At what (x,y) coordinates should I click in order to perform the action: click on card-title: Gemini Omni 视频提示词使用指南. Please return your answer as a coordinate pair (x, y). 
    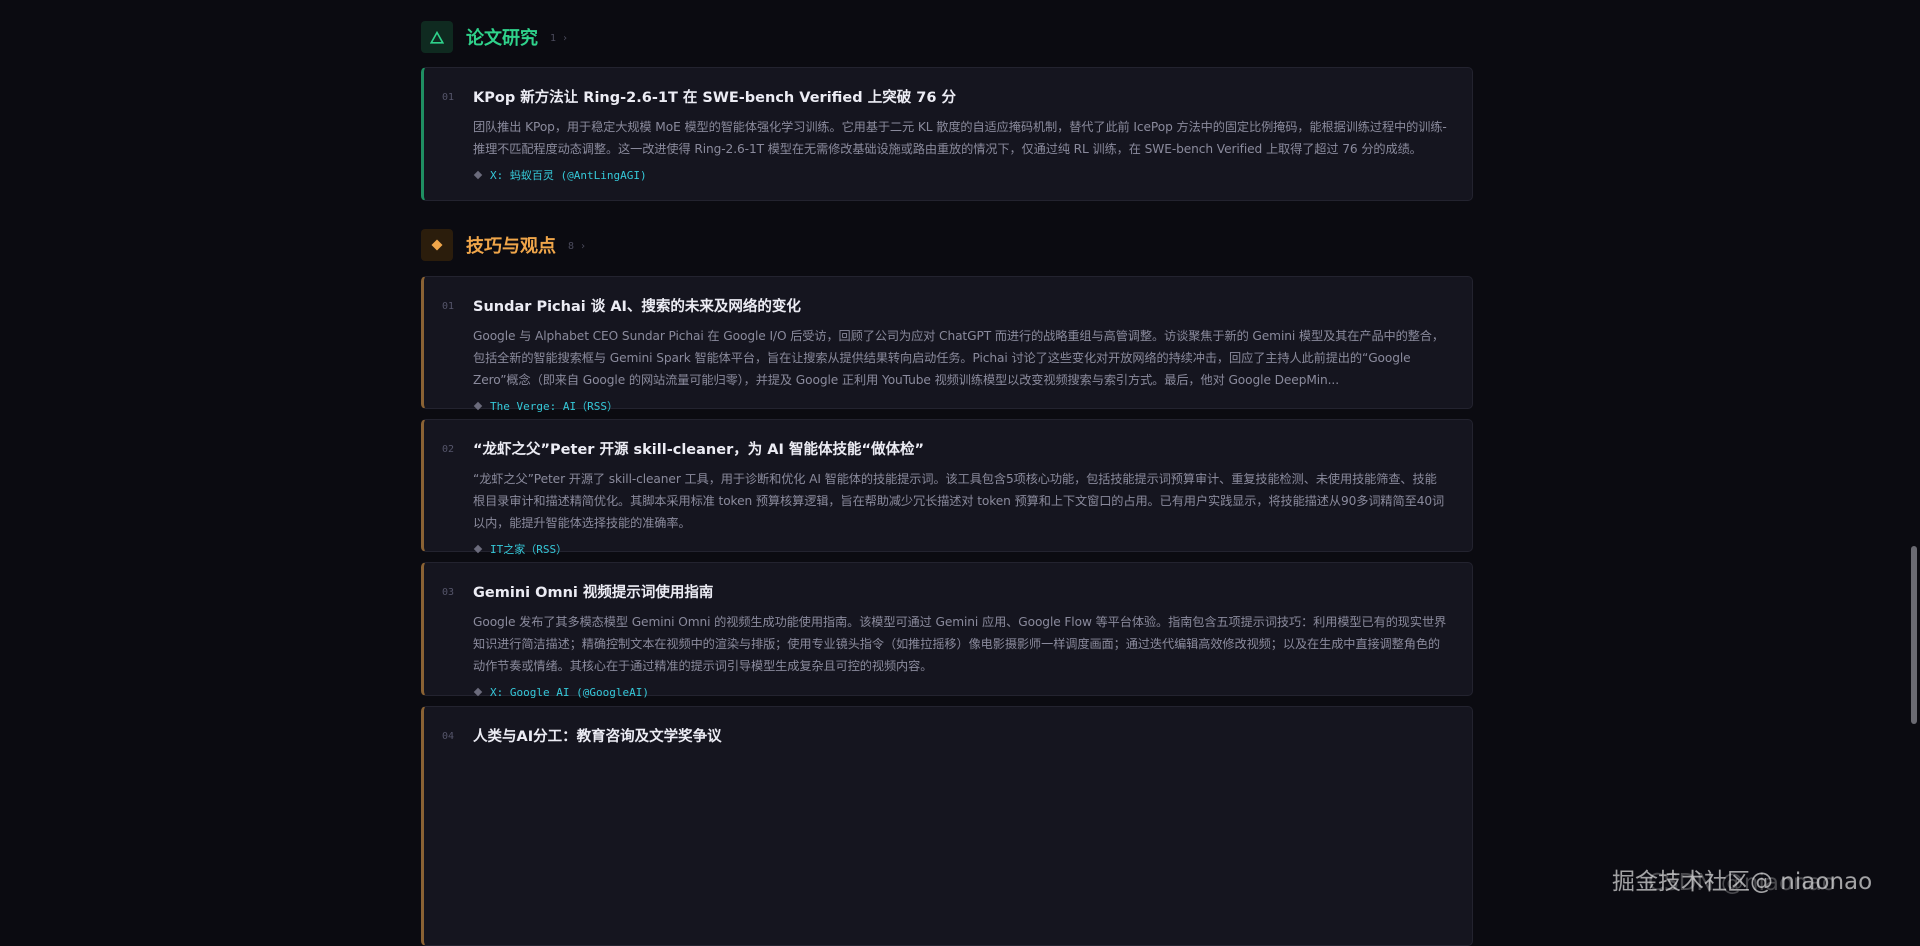
    Looking at the image, I should click on (960, 593).